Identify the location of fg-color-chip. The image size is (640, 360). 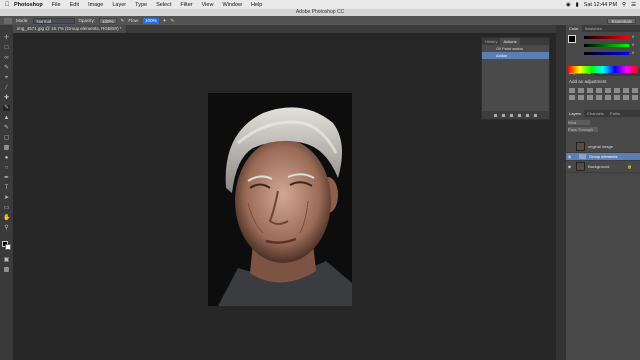
(572, 39).